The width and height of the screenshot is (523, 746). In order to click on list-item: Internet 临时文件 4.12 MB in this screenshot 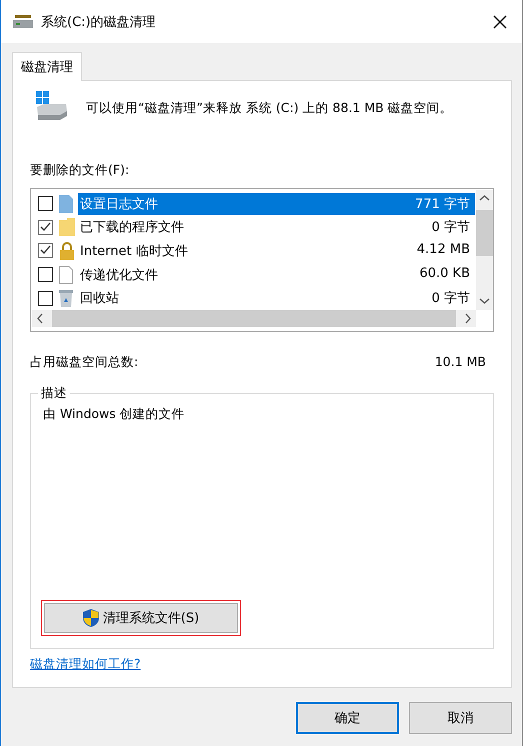, I will do `click(276, 251)`.